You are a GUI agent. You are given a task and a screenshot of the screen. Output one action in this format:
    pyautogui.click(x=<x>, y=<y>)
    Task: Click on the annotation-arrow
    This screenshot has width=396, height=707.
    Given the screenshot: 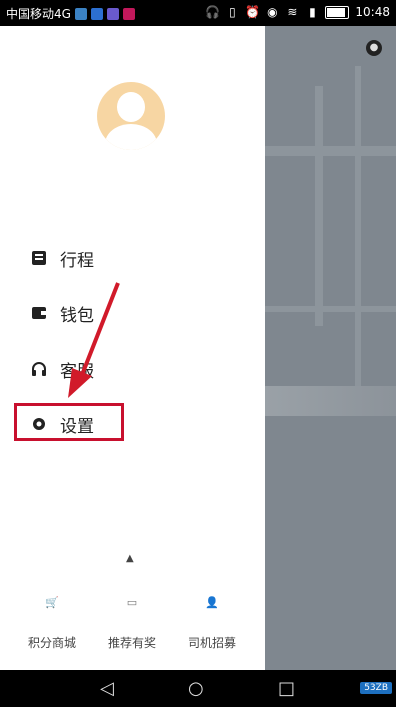 What is the action you would take?
    pyautogui.click(x=94, y=340)
    